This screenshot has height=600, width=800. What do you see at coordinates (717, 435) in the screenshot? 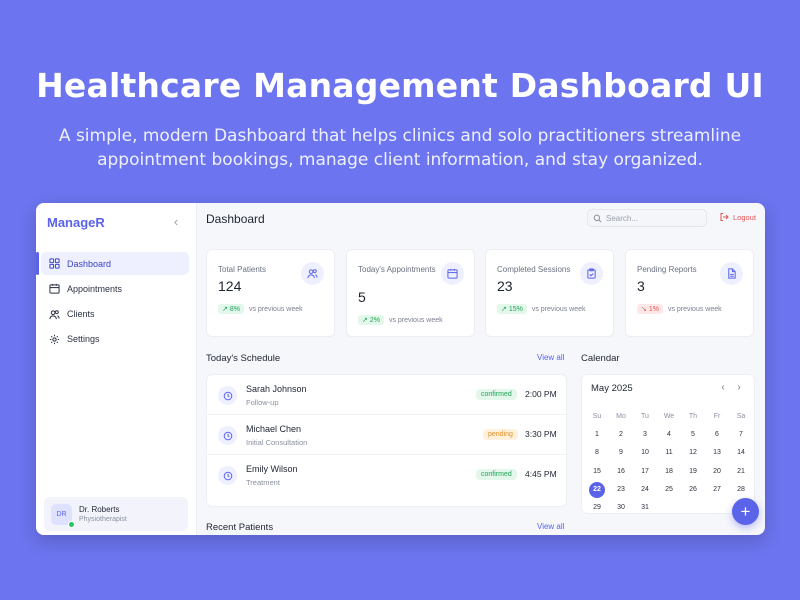
I see `calendar-day: 6` at bounding box center [717, 435].